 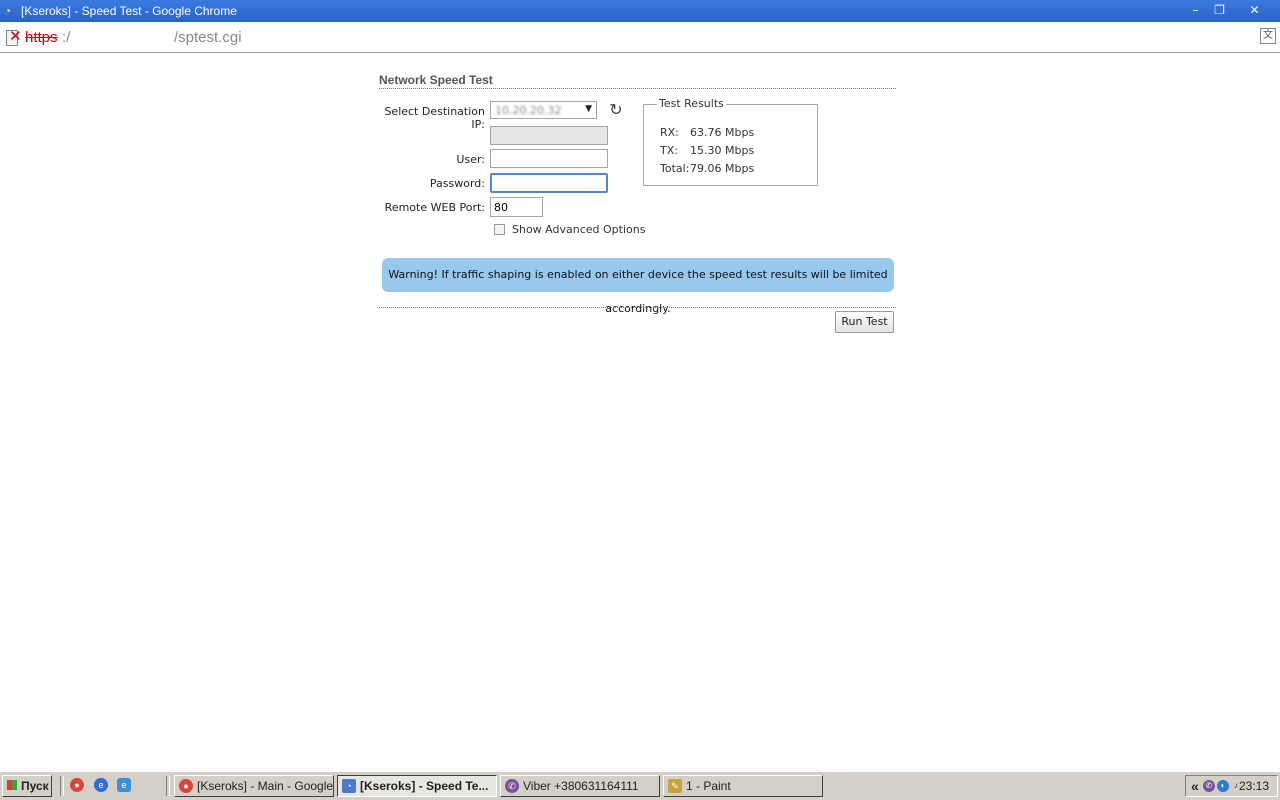 What do you see at coordinates (691, 103) in the screenshot?
I see `test-results-legend: Test Results` at bounding box center [691, 103].